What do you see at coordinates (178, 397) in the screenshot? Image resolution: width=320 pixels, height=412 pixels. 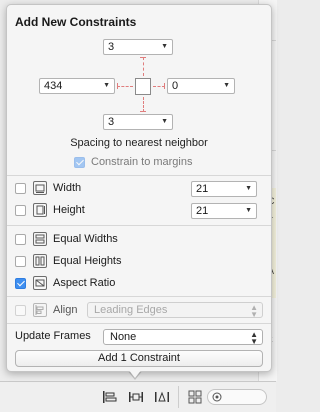 I see `toolbar-divider` at bounding box center [178, 397].